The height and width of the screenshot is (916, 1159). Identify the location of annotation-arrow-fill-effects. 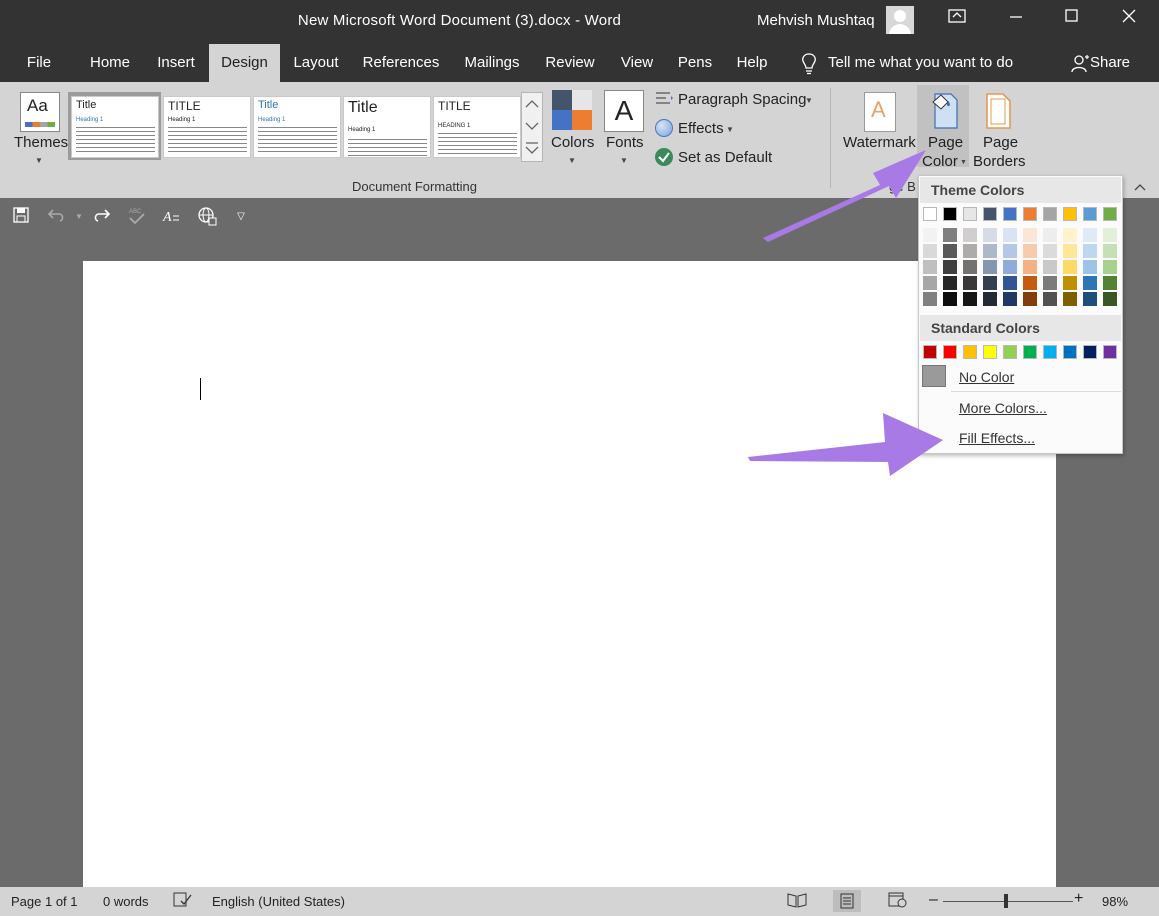
(845, 444).